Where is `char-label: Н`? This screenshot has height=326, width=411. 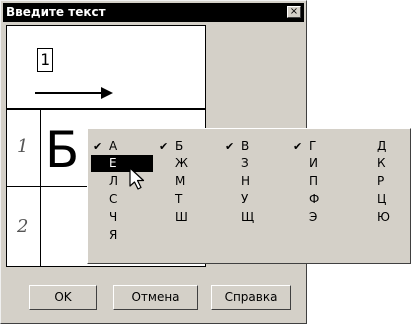
char-label: Н is located at coordinates (246, 181).